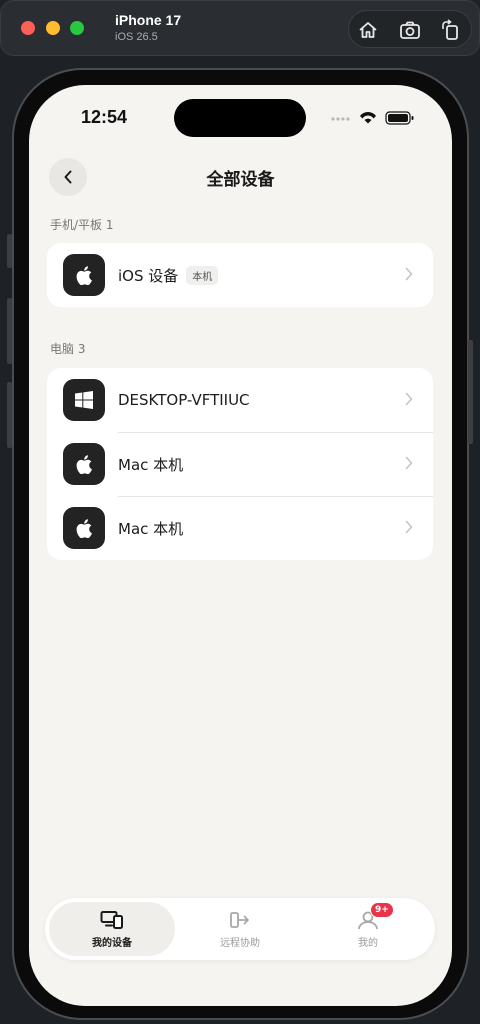  What do you see at coordinates (148, 275) in the screenshot?
I see `device-name: iOS 设备` at bounding box center [148, 275].